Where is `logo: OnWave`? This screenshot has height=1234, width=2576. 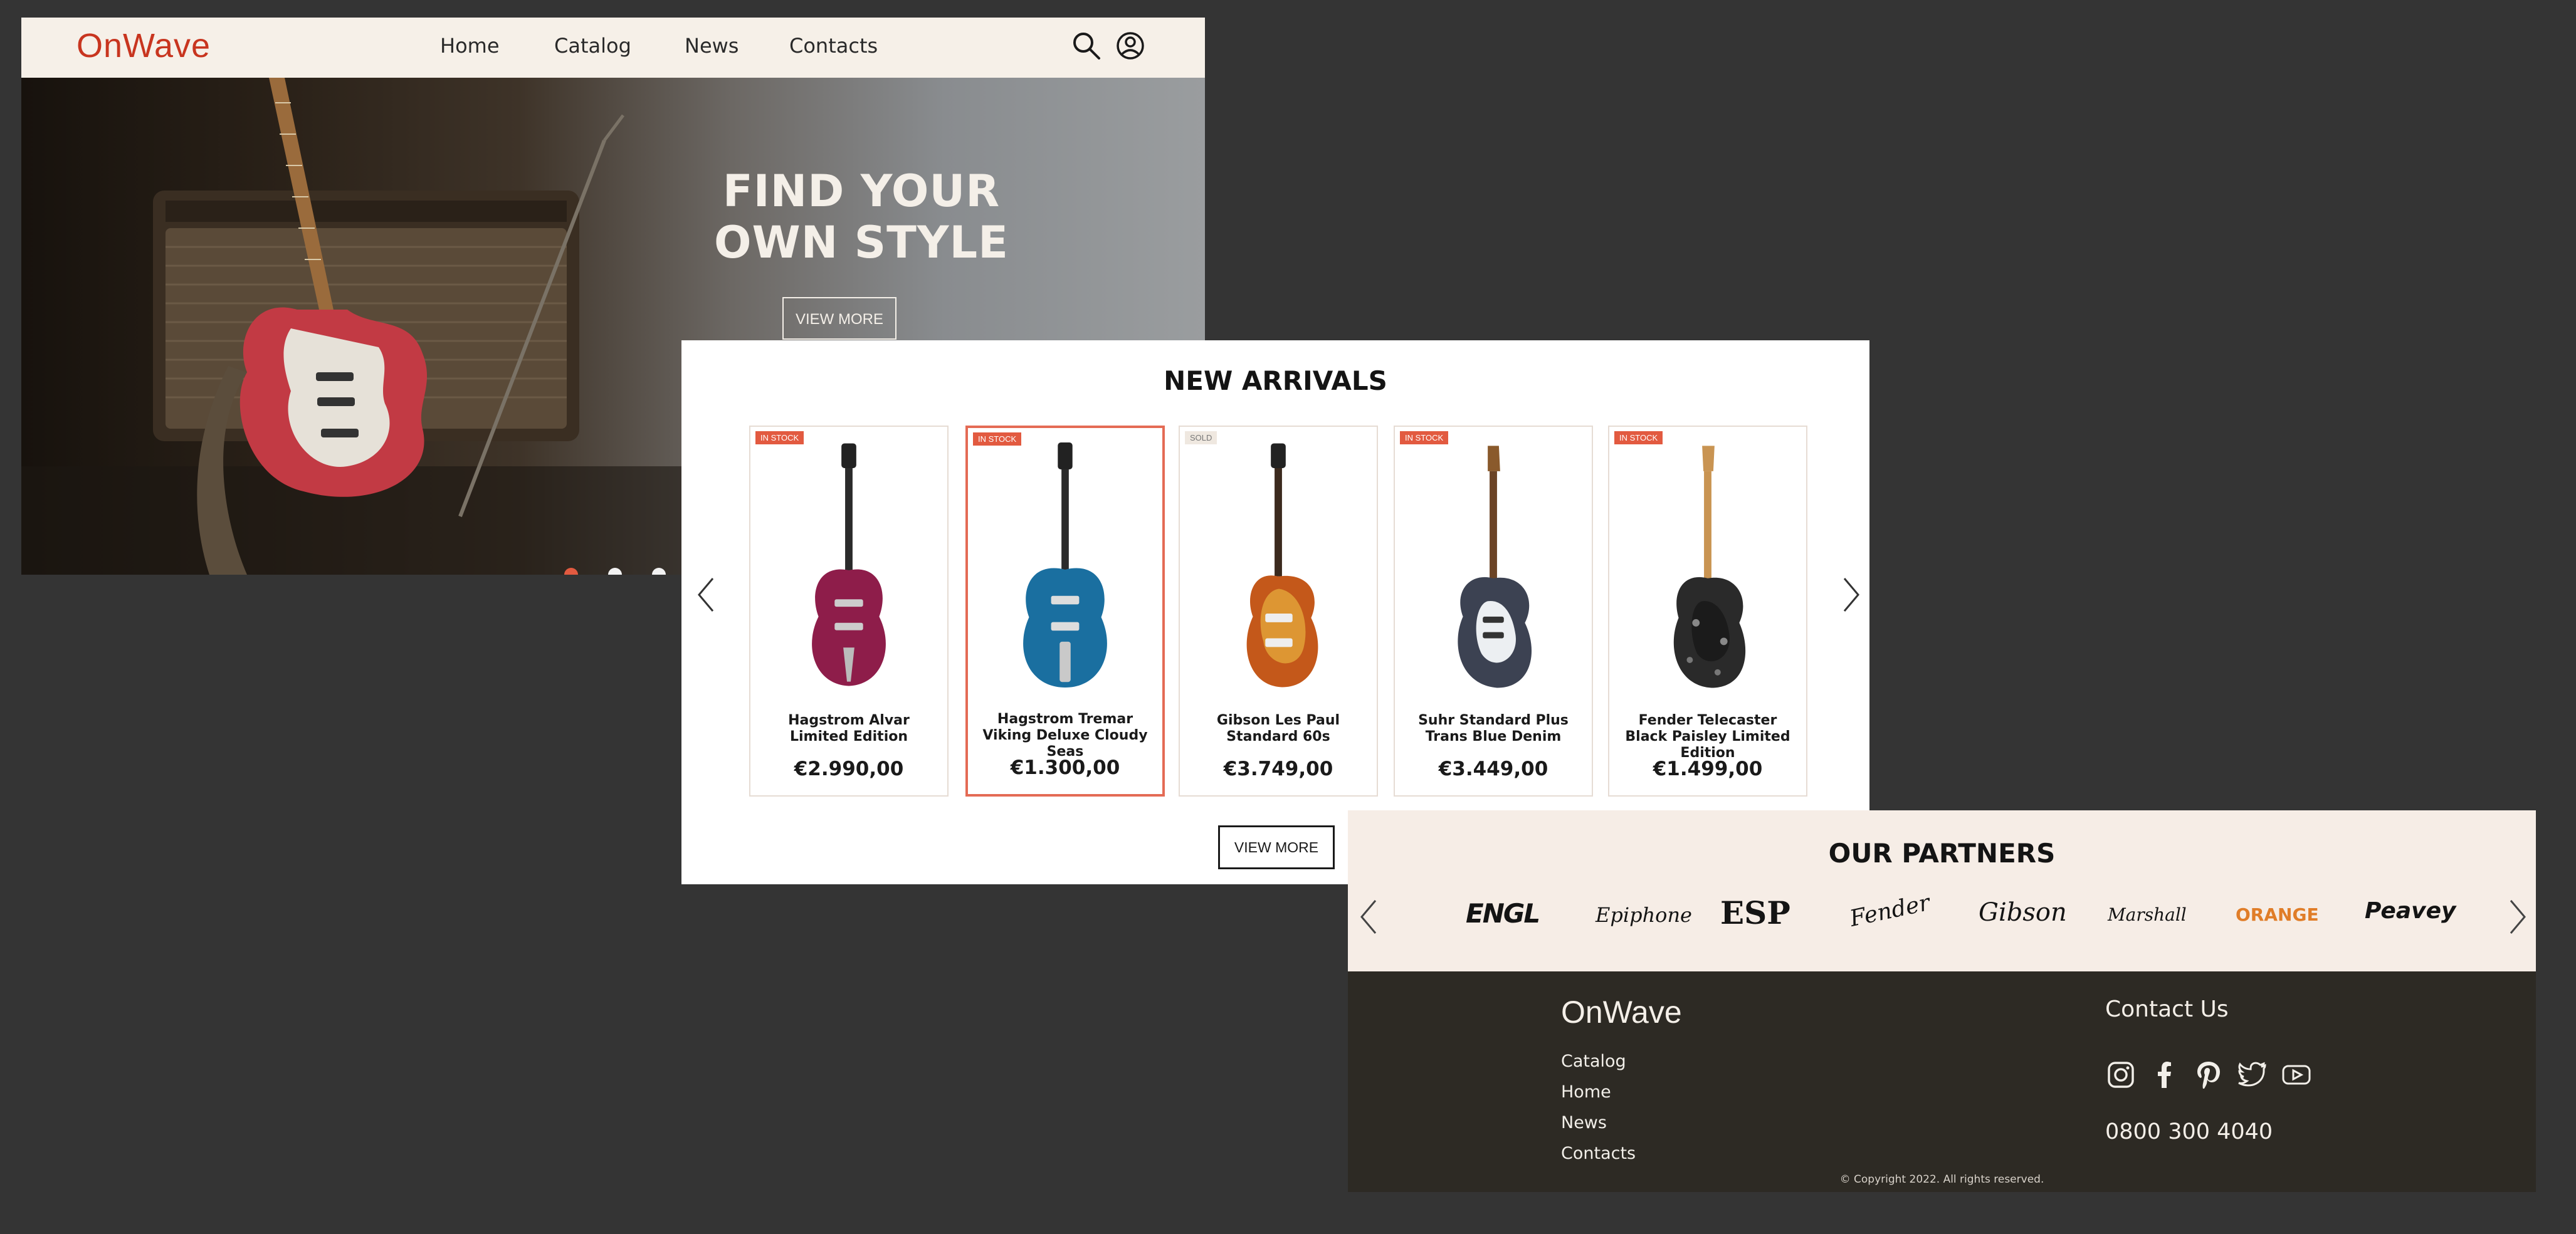 logo: OnWave is located at coordinates (143, 45).